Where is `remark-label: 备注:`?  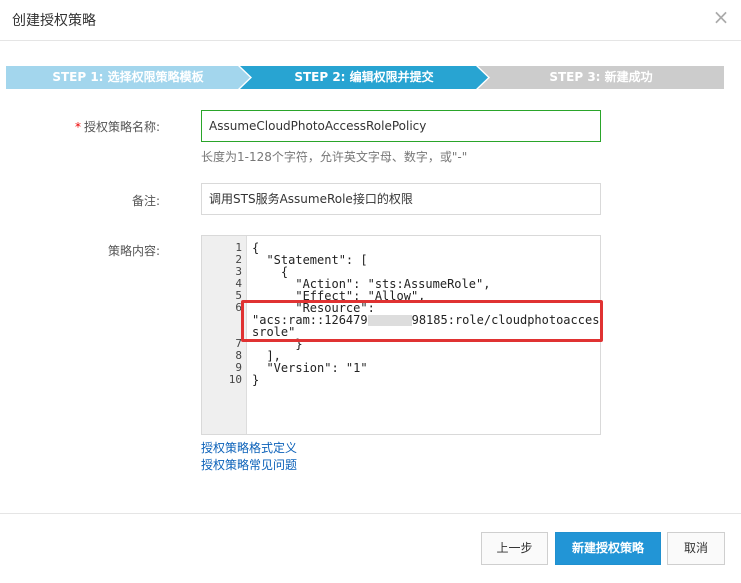
remark-label: 备注: is located at coordinates (145, 201).